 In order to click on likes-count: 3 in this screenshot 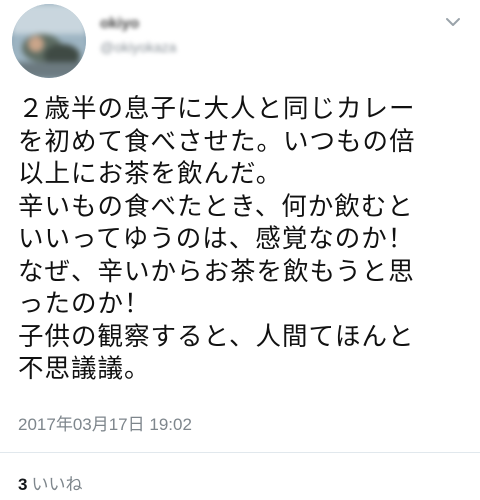, I will do `click(23, 484)`.